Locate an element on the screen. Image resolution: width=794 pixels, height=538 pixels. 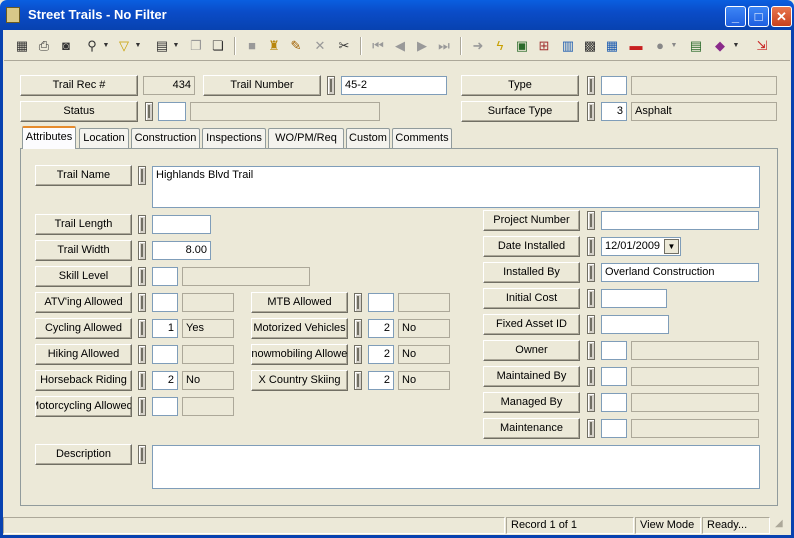
search-dropdown-icon: ▼ is located at coordinates (106, 46).